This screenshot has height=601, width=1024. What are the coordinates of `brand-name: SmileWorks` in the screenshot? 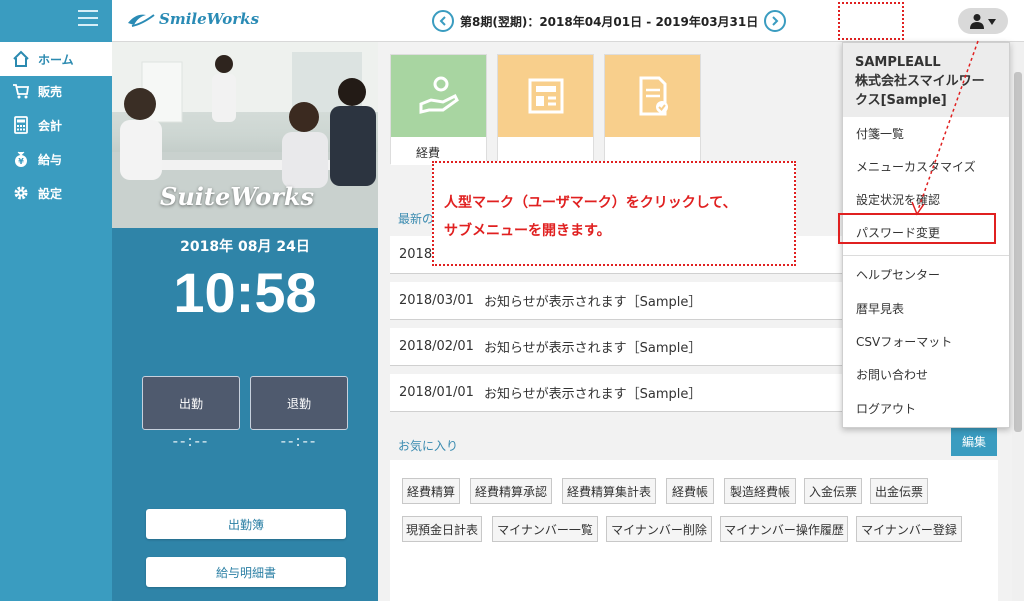 It's located at (209, 19).